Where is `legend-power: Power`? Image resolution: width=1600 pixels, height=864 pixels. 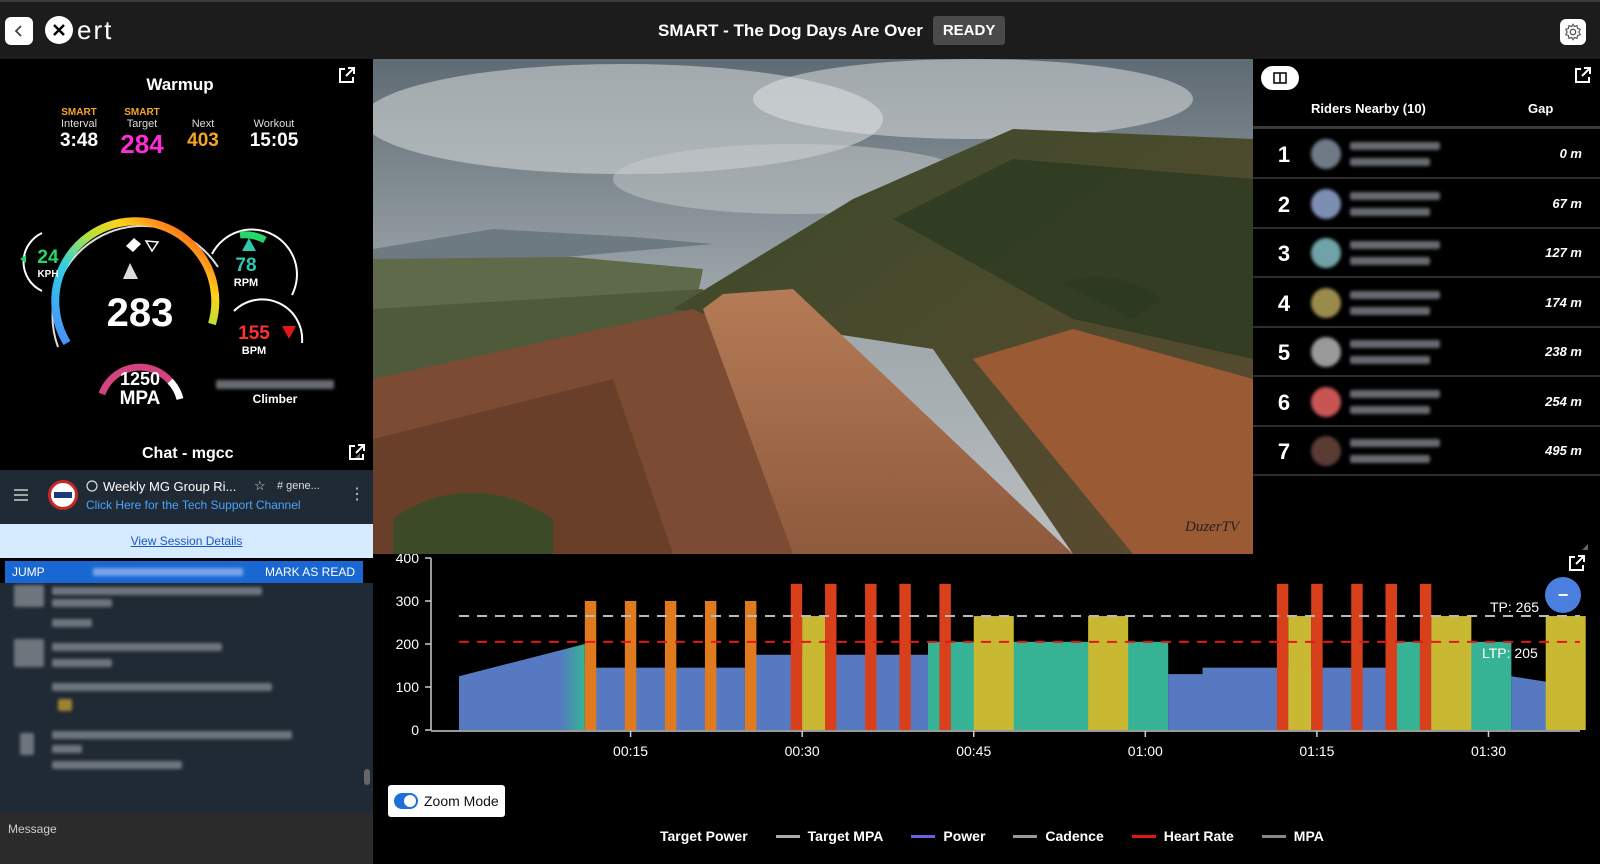 legend-power: Power is located at coordinates (948, 836).